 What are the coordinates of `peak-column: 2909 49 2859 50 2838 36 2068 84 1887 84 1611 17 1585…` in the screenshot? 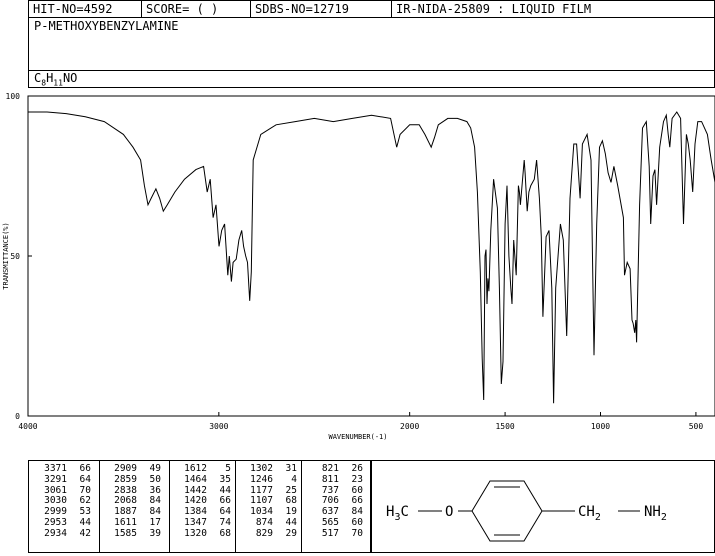 It's located at (134, 501).